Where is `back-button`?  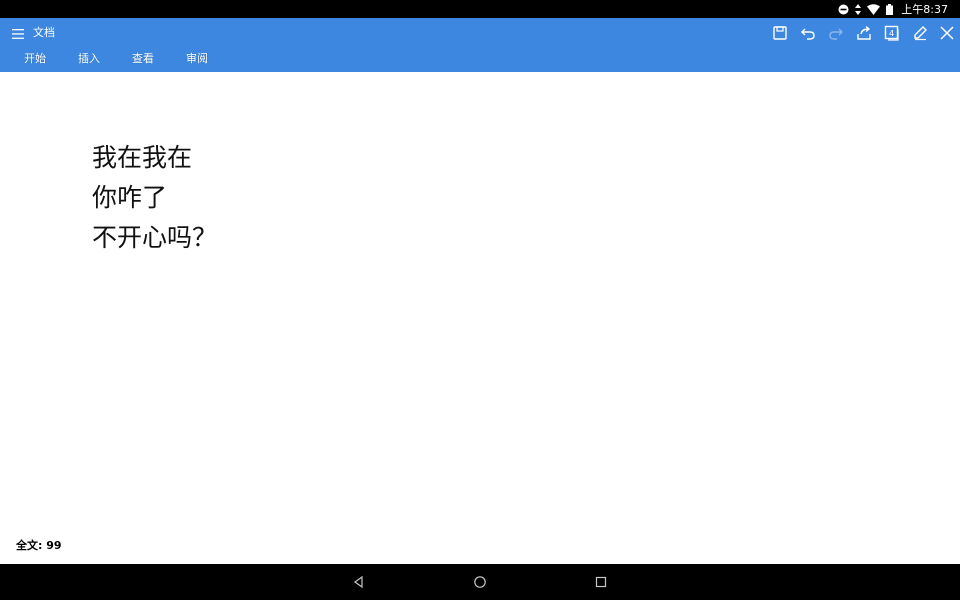
back-button is located at coordinates (359, 582).